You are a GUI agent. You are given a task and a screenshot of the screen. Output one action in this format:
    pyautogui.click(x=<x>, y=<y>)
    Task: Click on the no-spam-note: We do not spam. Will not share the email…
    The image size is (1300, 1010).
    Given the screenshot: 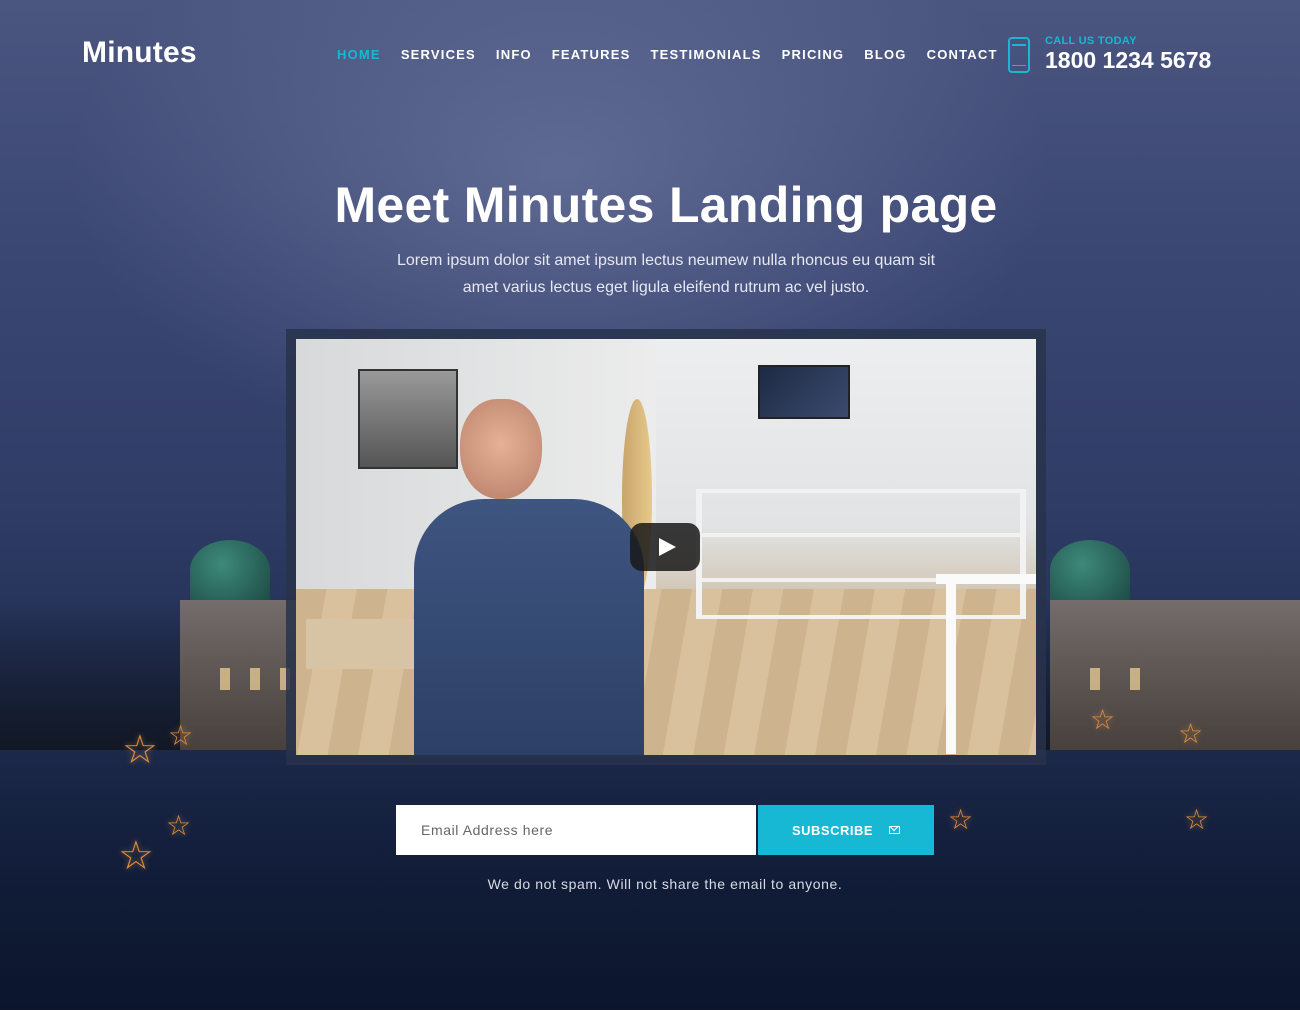 What is the action you would take?
    pyautogui.click(x=665, y=884)
    